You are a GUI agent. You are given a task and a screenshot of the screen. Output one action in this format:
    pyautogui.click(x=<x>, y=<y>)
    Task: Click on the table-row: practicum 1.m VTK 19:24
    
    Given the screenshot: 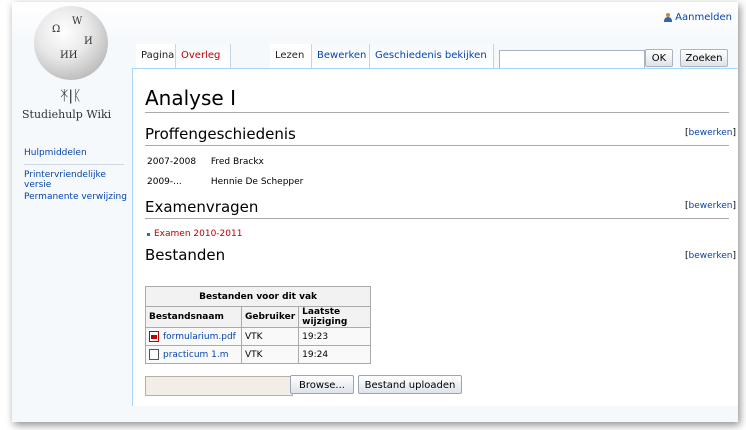 What is the action you would take?
    pyautogui.click(x=258, y=354)
    